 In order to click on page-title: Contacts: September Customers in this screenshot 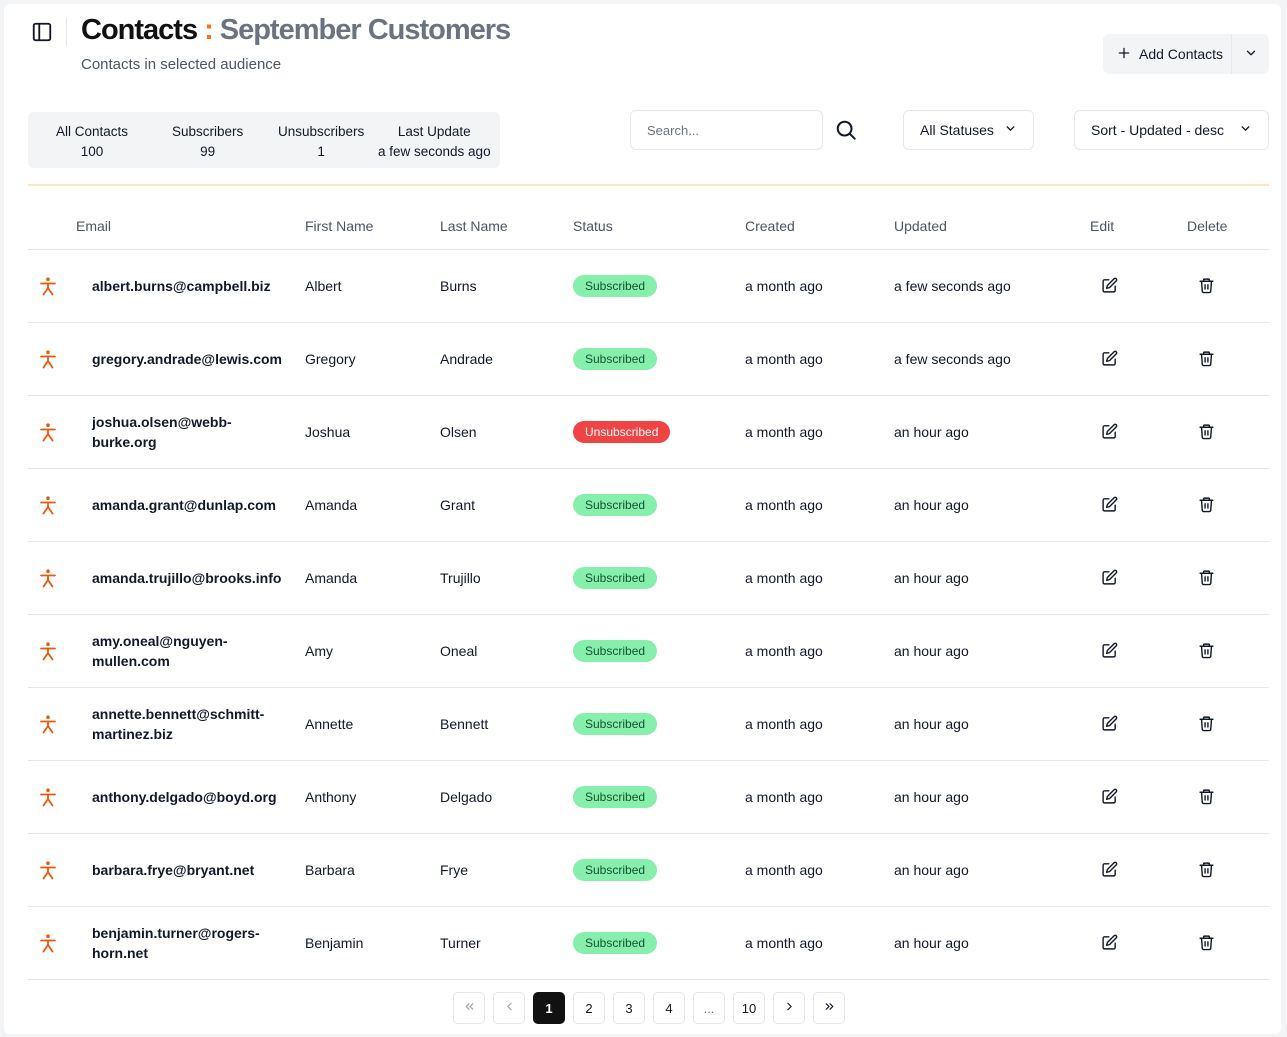, I will do `click(296, 30)`.